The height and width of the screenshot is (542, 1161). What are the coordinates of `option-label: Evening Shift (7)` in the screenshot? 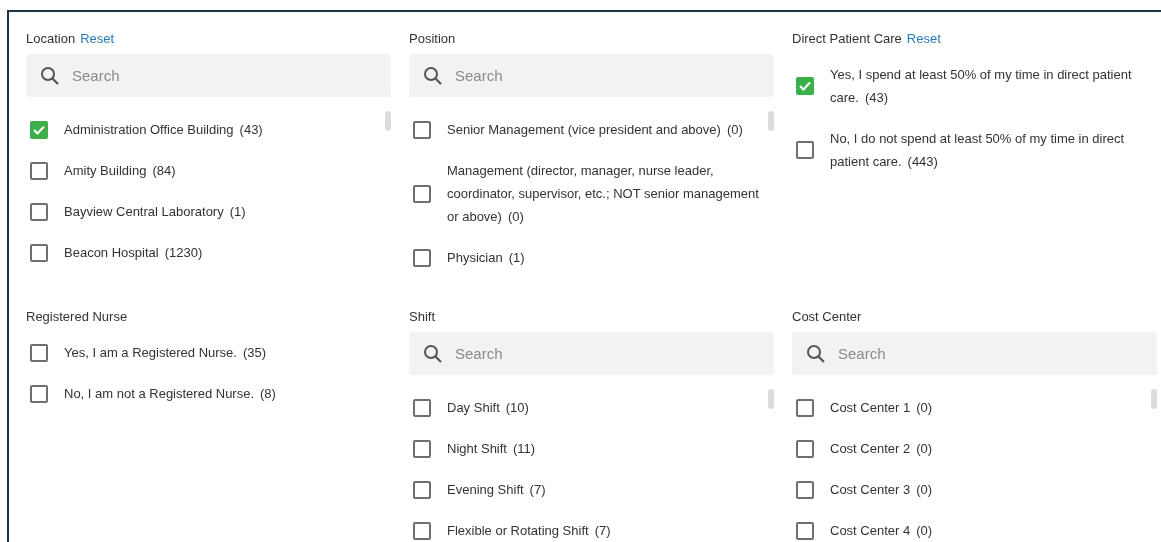 It's located at (496, 489).